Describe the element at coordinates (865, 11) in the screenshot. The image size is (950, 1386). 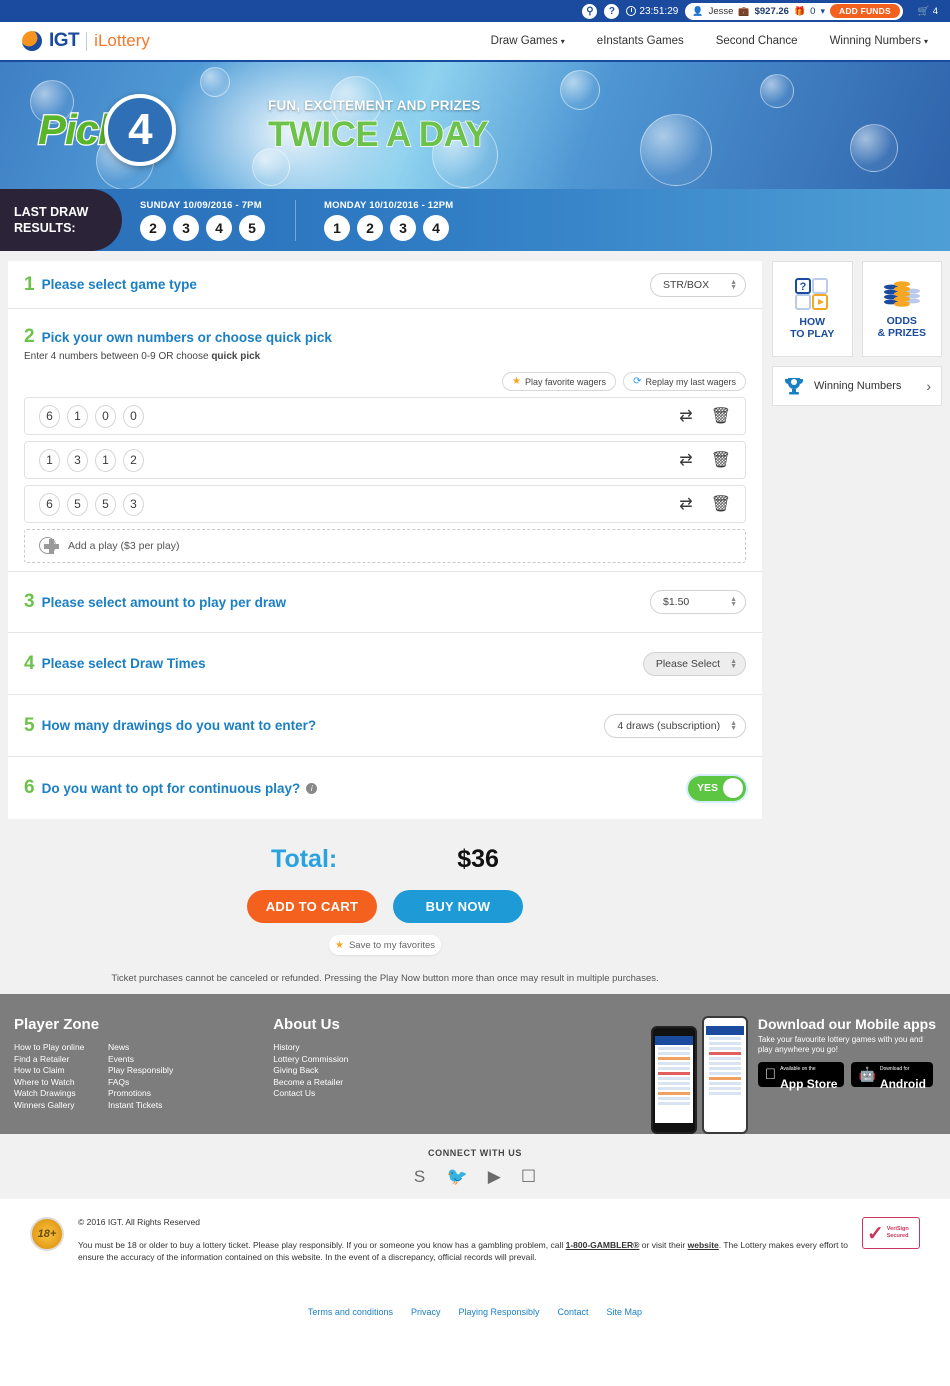
I see `add-funds-button: ADD FUNDS` at that location.